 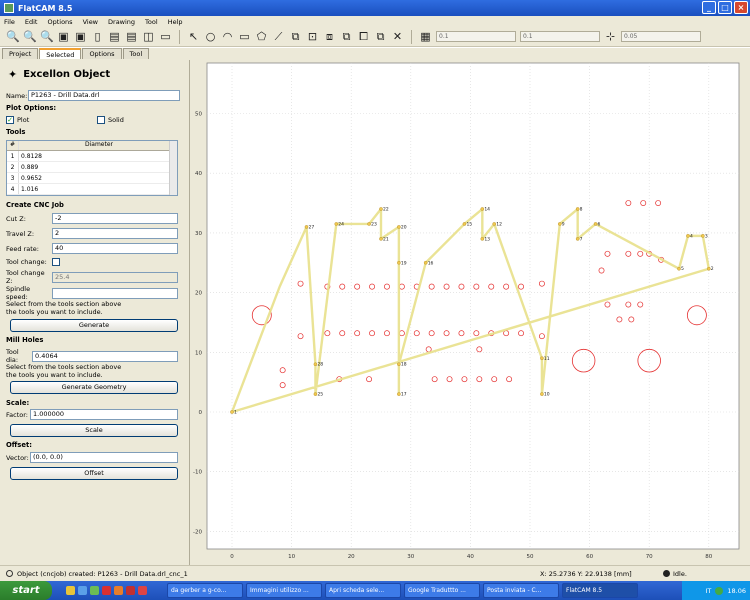 I want to click on maximize-button: □, so click(x=725, y=7).